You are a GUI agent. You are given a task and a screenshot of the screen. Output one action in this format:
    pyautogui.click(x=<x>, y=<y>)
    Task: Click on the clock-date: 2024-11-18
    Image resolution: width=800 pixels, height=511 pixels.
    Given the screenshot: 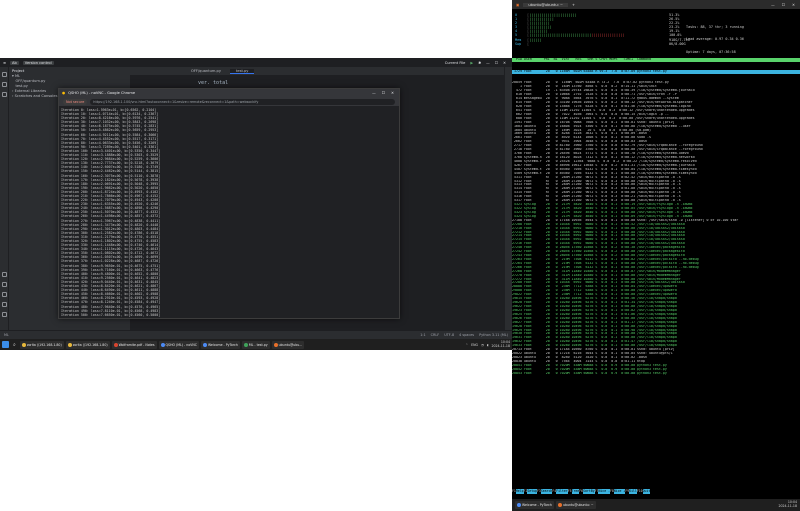 What is the action you would take?
    pyautogui.click(x=500, y=345)
    